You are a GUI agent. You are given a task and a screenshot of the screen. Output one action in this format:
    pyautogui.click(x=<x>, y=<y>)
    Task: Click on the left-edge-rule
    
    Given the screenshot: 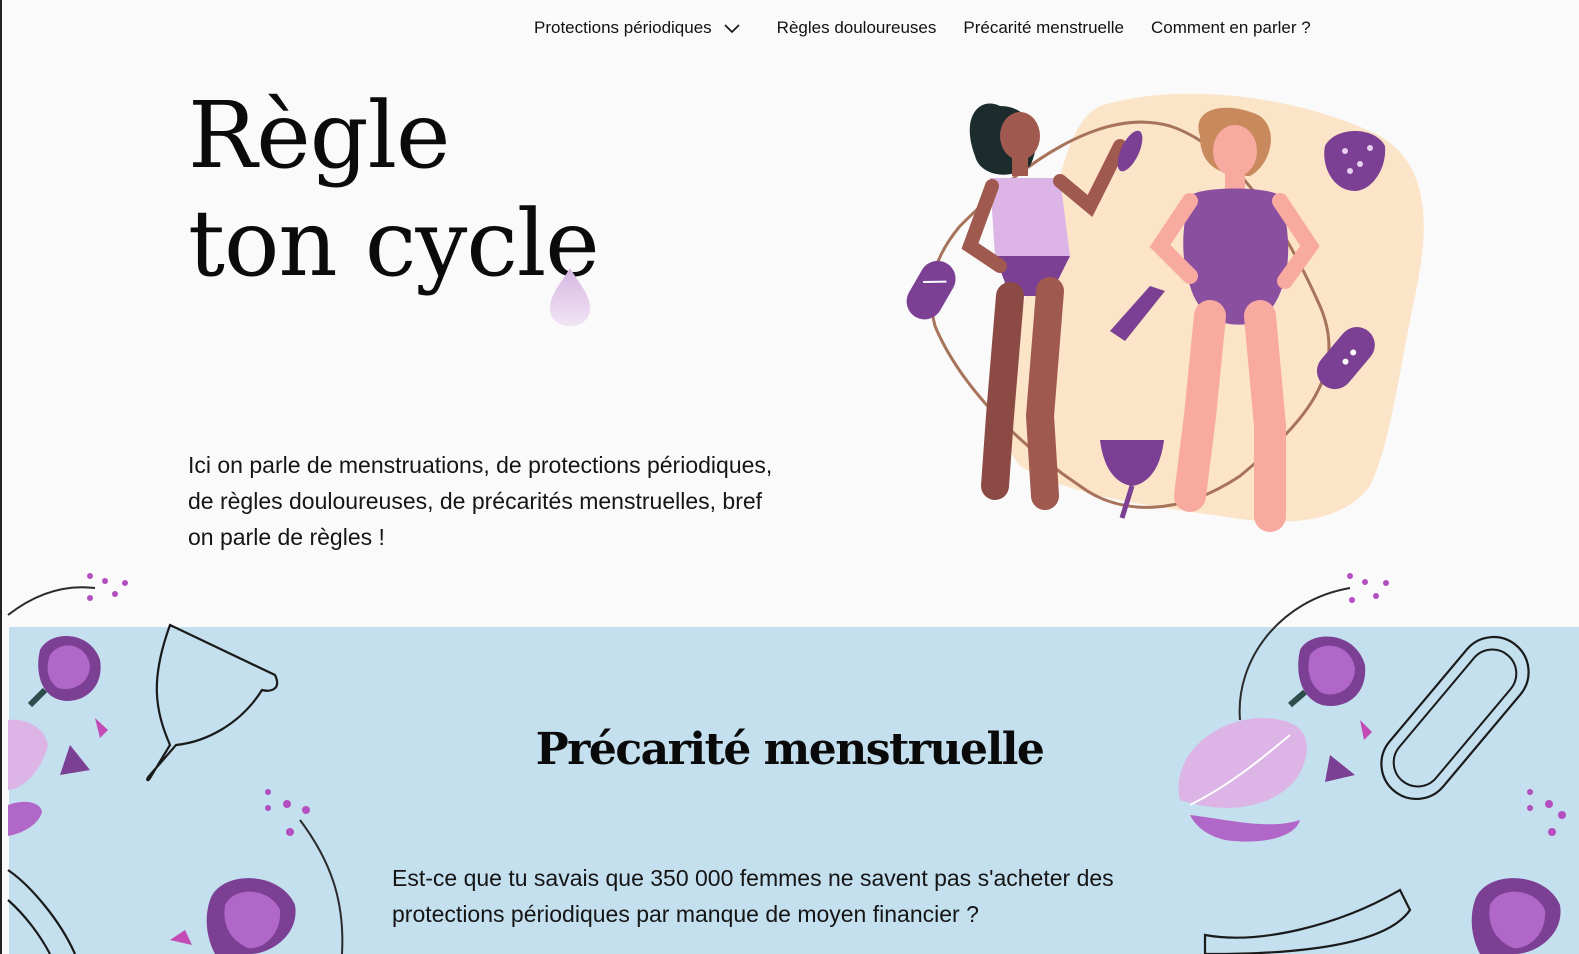 What is the action you would take?
    pyautogui.click(x=1, y=477)
    